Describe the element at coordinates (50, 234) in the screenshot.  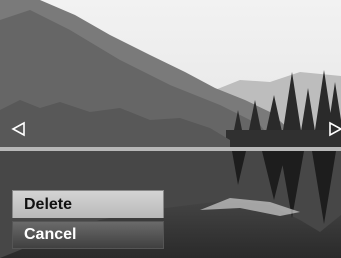
I see `cancel-option-label: Cancel` at that location.